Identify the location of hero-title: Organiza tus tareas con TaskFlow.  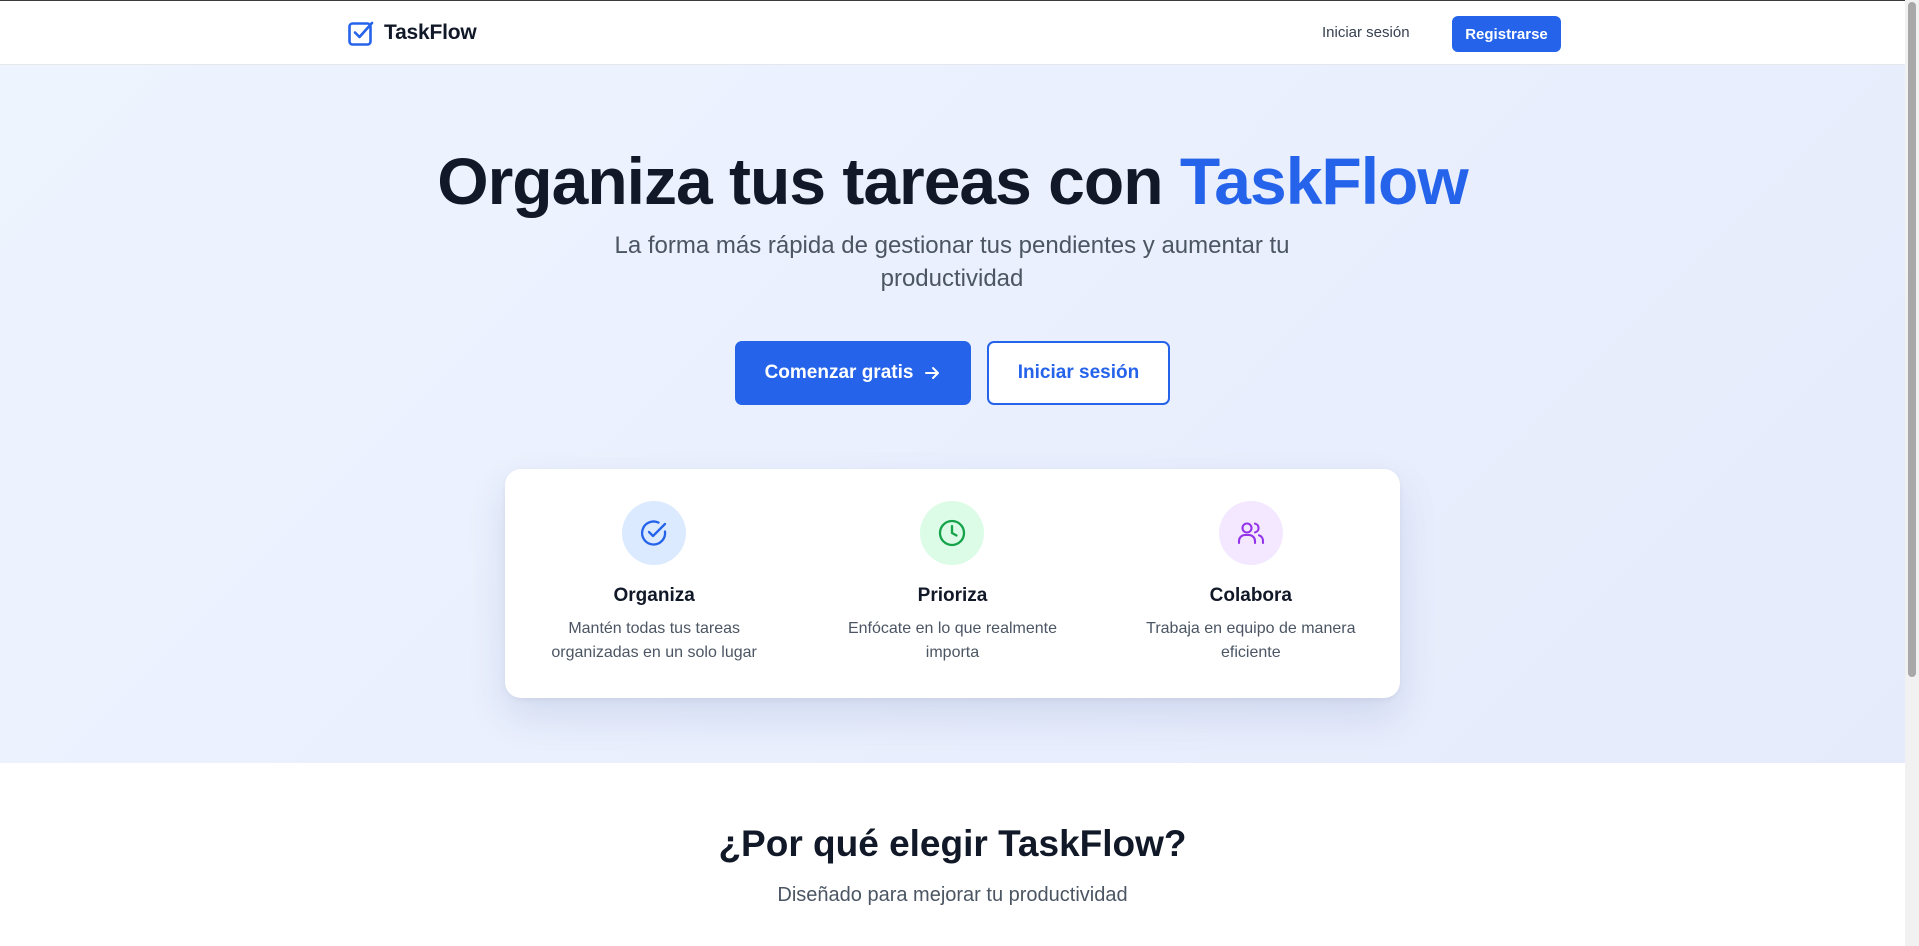
(952, 181).